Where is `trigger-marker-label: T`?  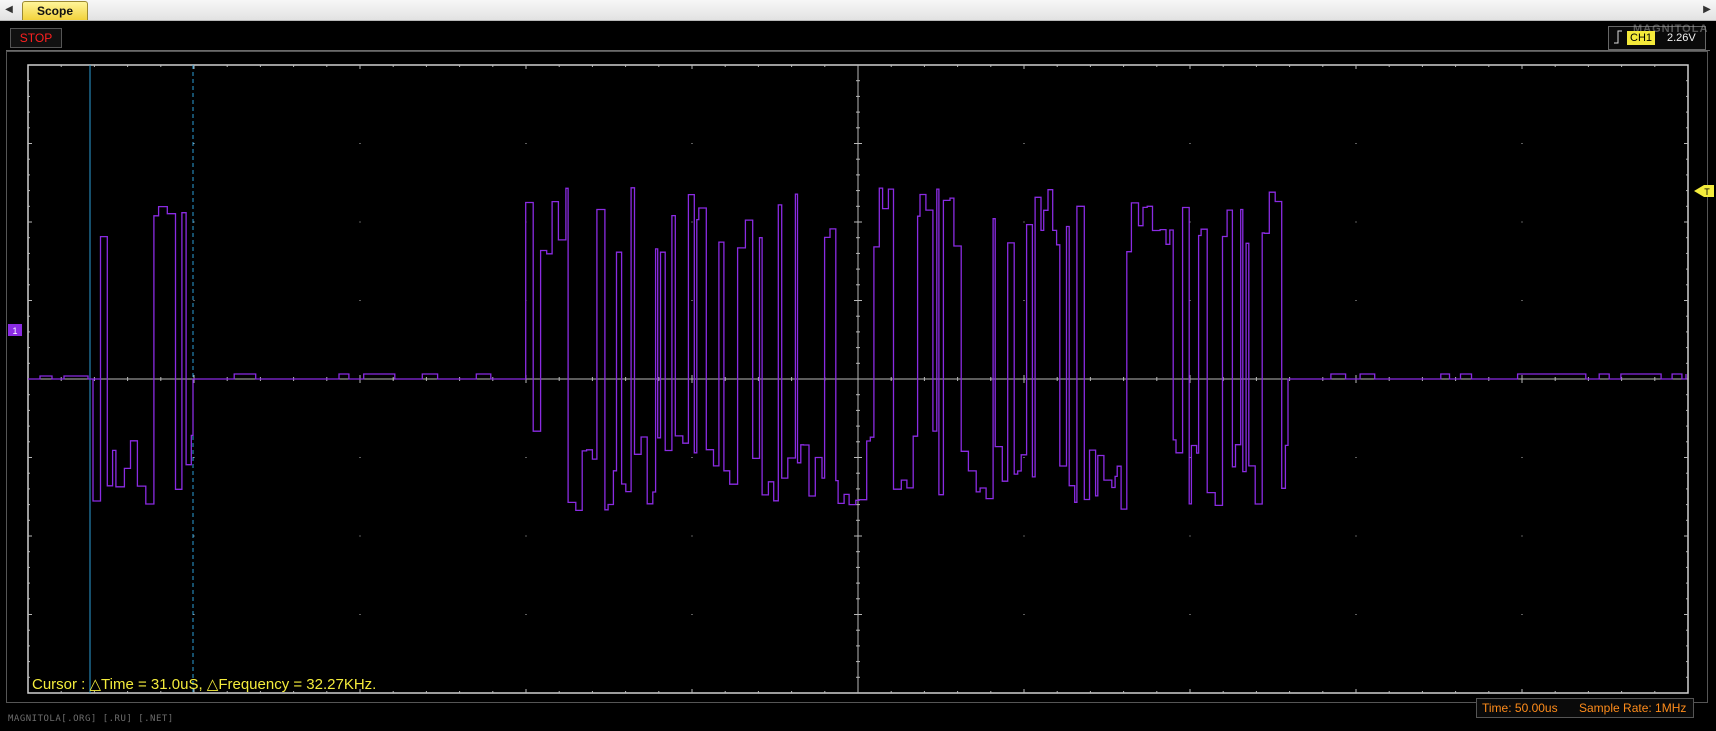 trigger-marker-label: T is located at coordinates (1707, 192).